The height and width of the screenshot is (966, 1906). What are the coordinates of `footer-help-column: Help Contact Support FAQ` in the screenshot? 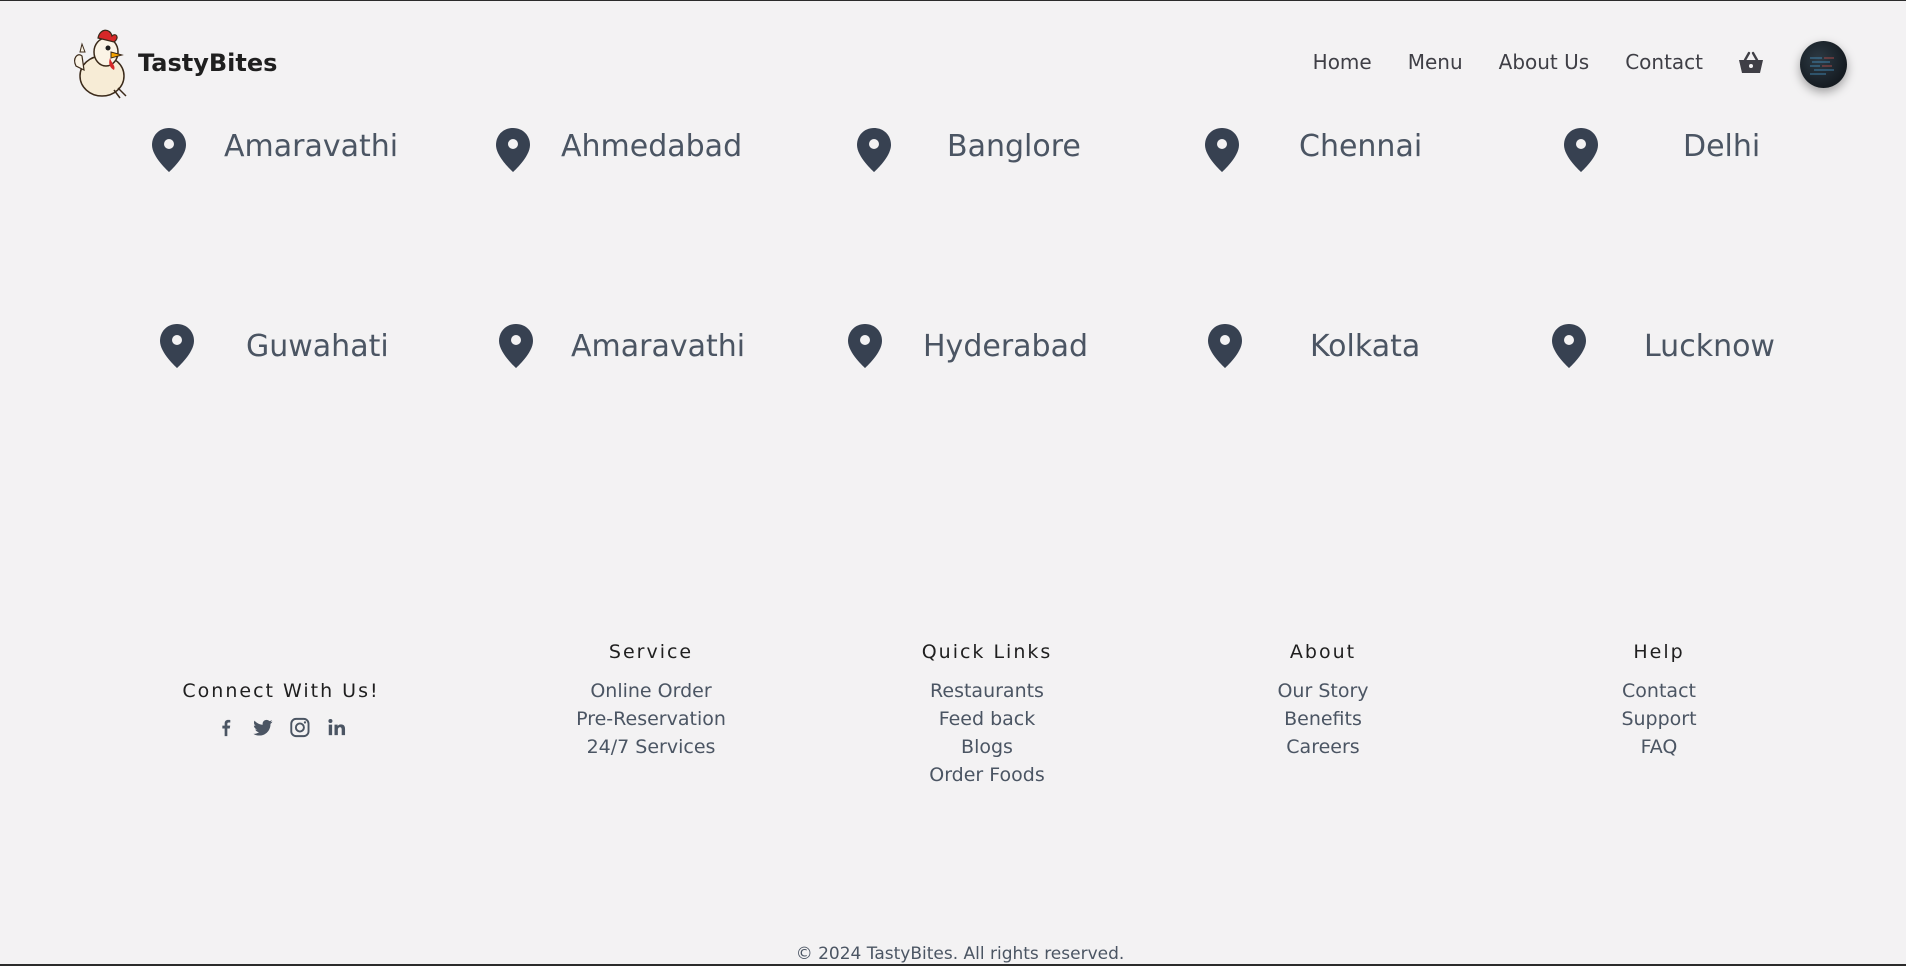 It's located at (1658, 701).